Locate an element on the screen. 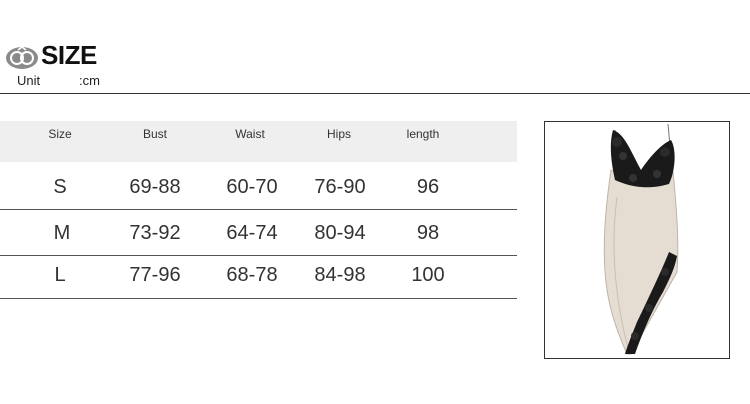  column-header-hips: Hips is located at coordinates (339, 134).